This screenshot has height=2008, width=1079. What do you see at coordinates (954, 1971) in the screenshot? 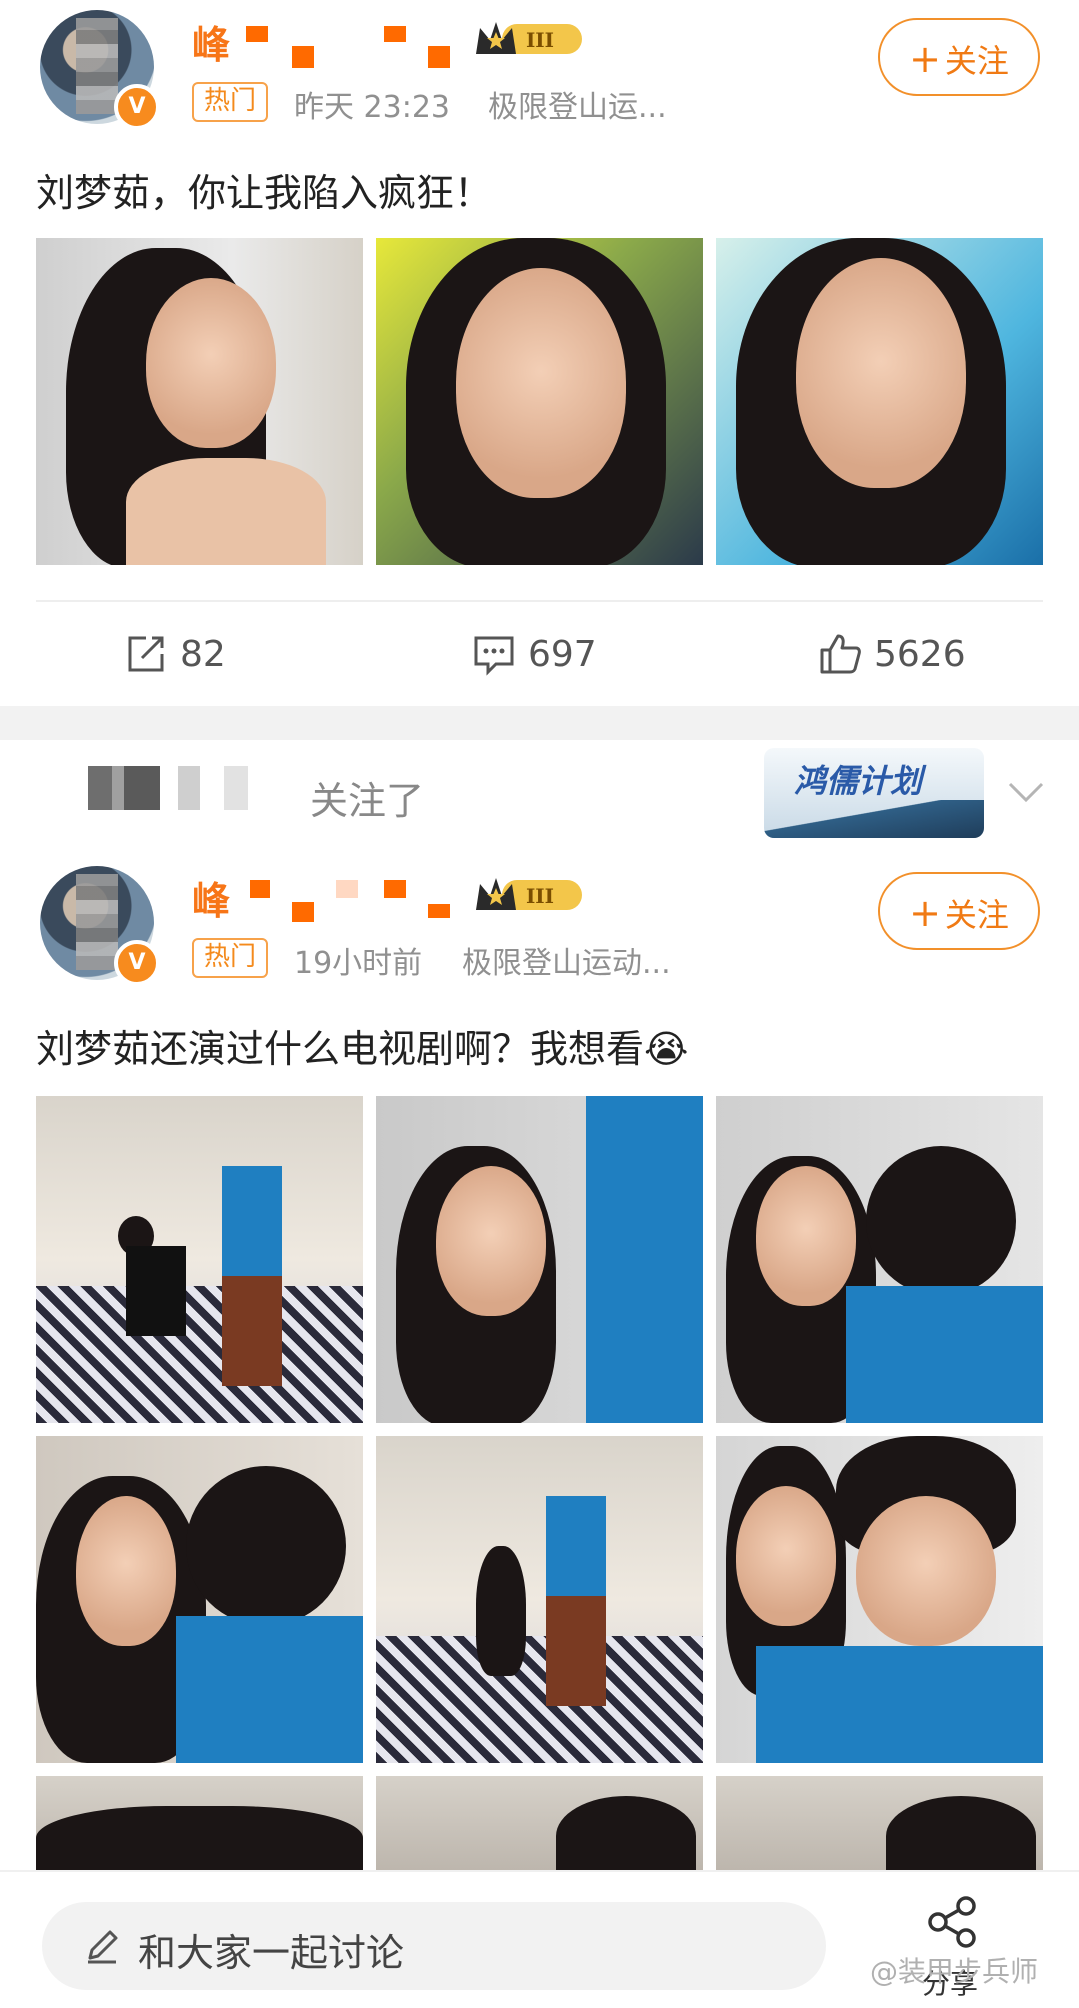
I see `watermark: @装甲步兵师` at bounding box center [954, 1971].